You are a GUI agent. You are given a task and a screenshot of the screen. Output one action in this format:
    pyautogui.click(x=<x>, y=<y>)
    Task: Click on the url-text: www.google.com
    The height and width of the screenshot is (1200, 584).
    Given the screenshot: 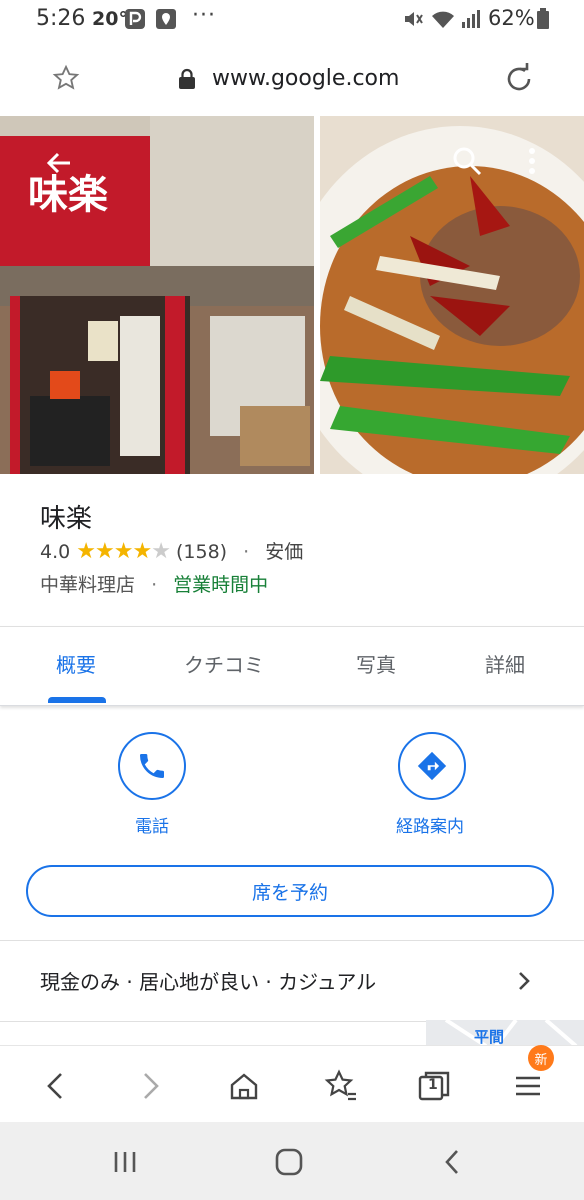 What is the action you would take?
    pyautogui.click(x=305, y=78)
    